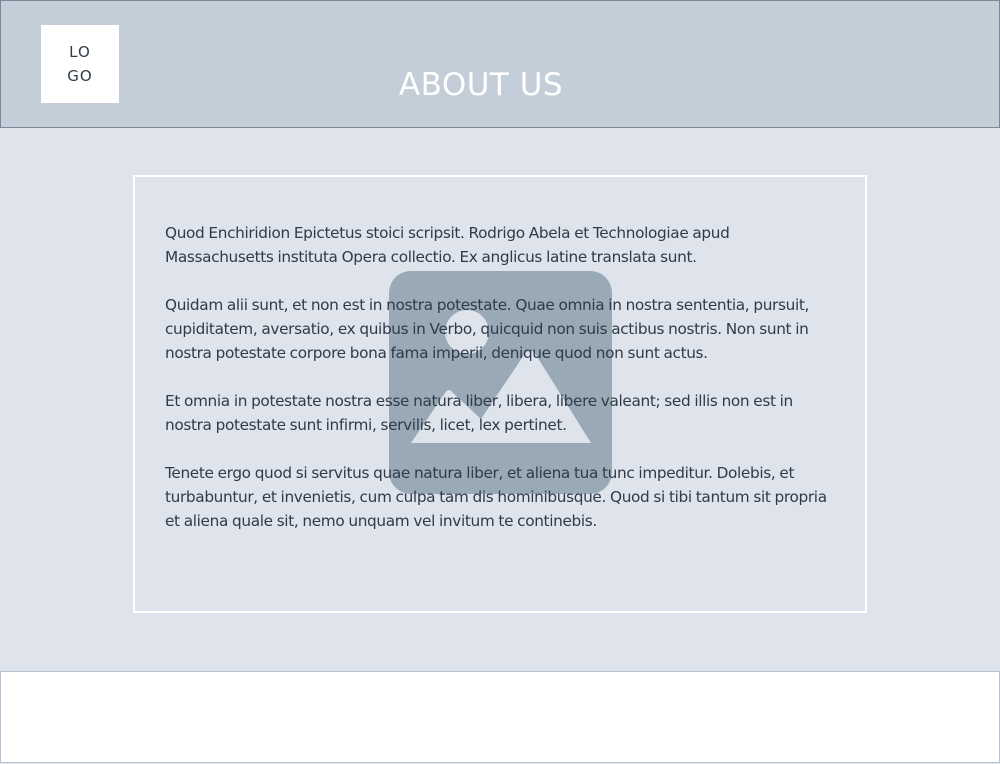 This screenshot has width=1000, height=764. I want to click on page-title: ABOUT US, so click(481, 84).